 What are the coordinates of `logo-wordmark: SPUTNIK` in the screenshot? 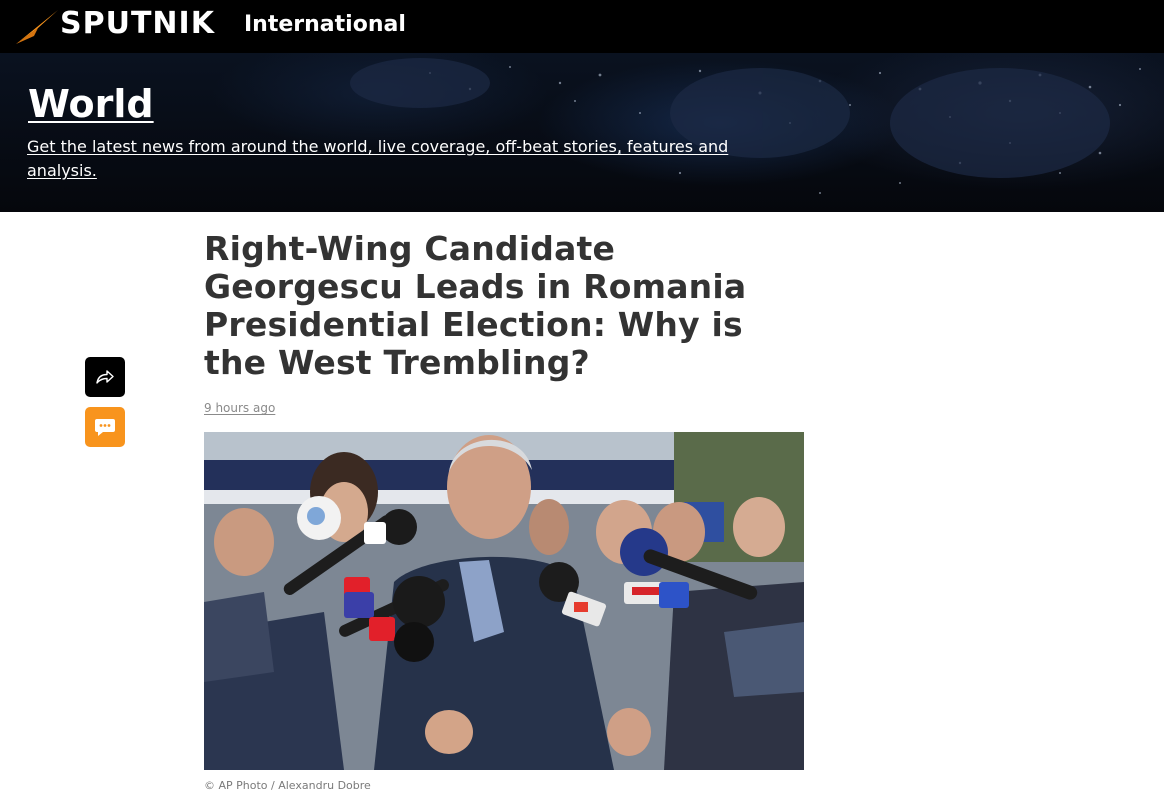 It's located at (137, 24).